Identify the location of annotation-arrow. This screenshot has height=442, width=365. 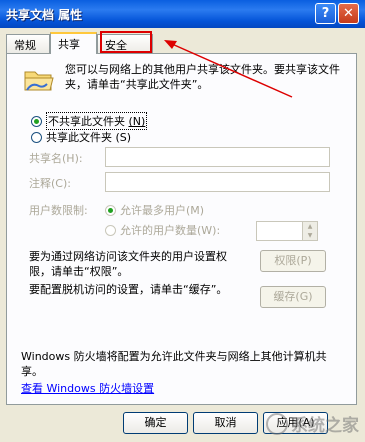
(228, 69).